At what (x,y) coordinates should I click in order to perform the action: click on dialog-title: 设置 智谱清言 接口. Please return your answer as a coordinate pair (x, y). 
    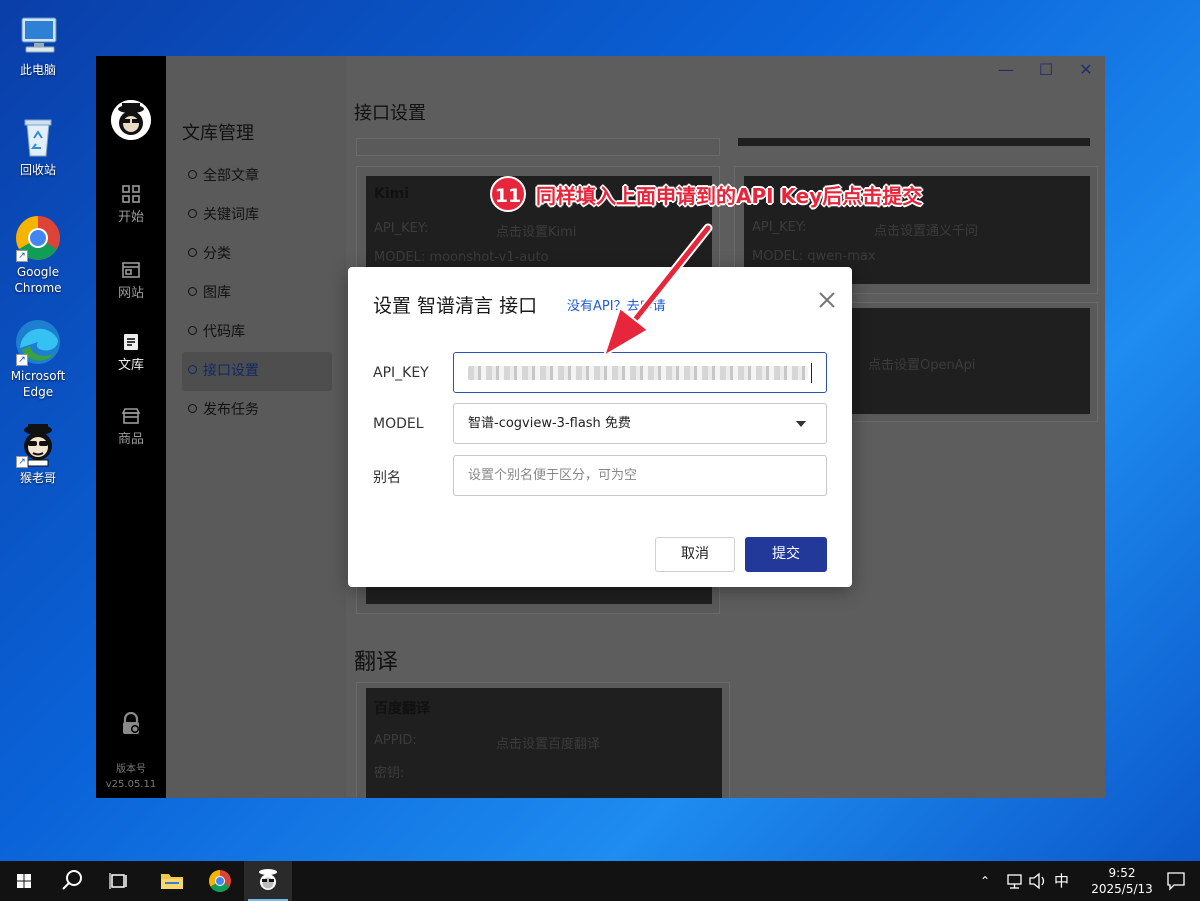
    Looking at the image, I should click on (455, 306).